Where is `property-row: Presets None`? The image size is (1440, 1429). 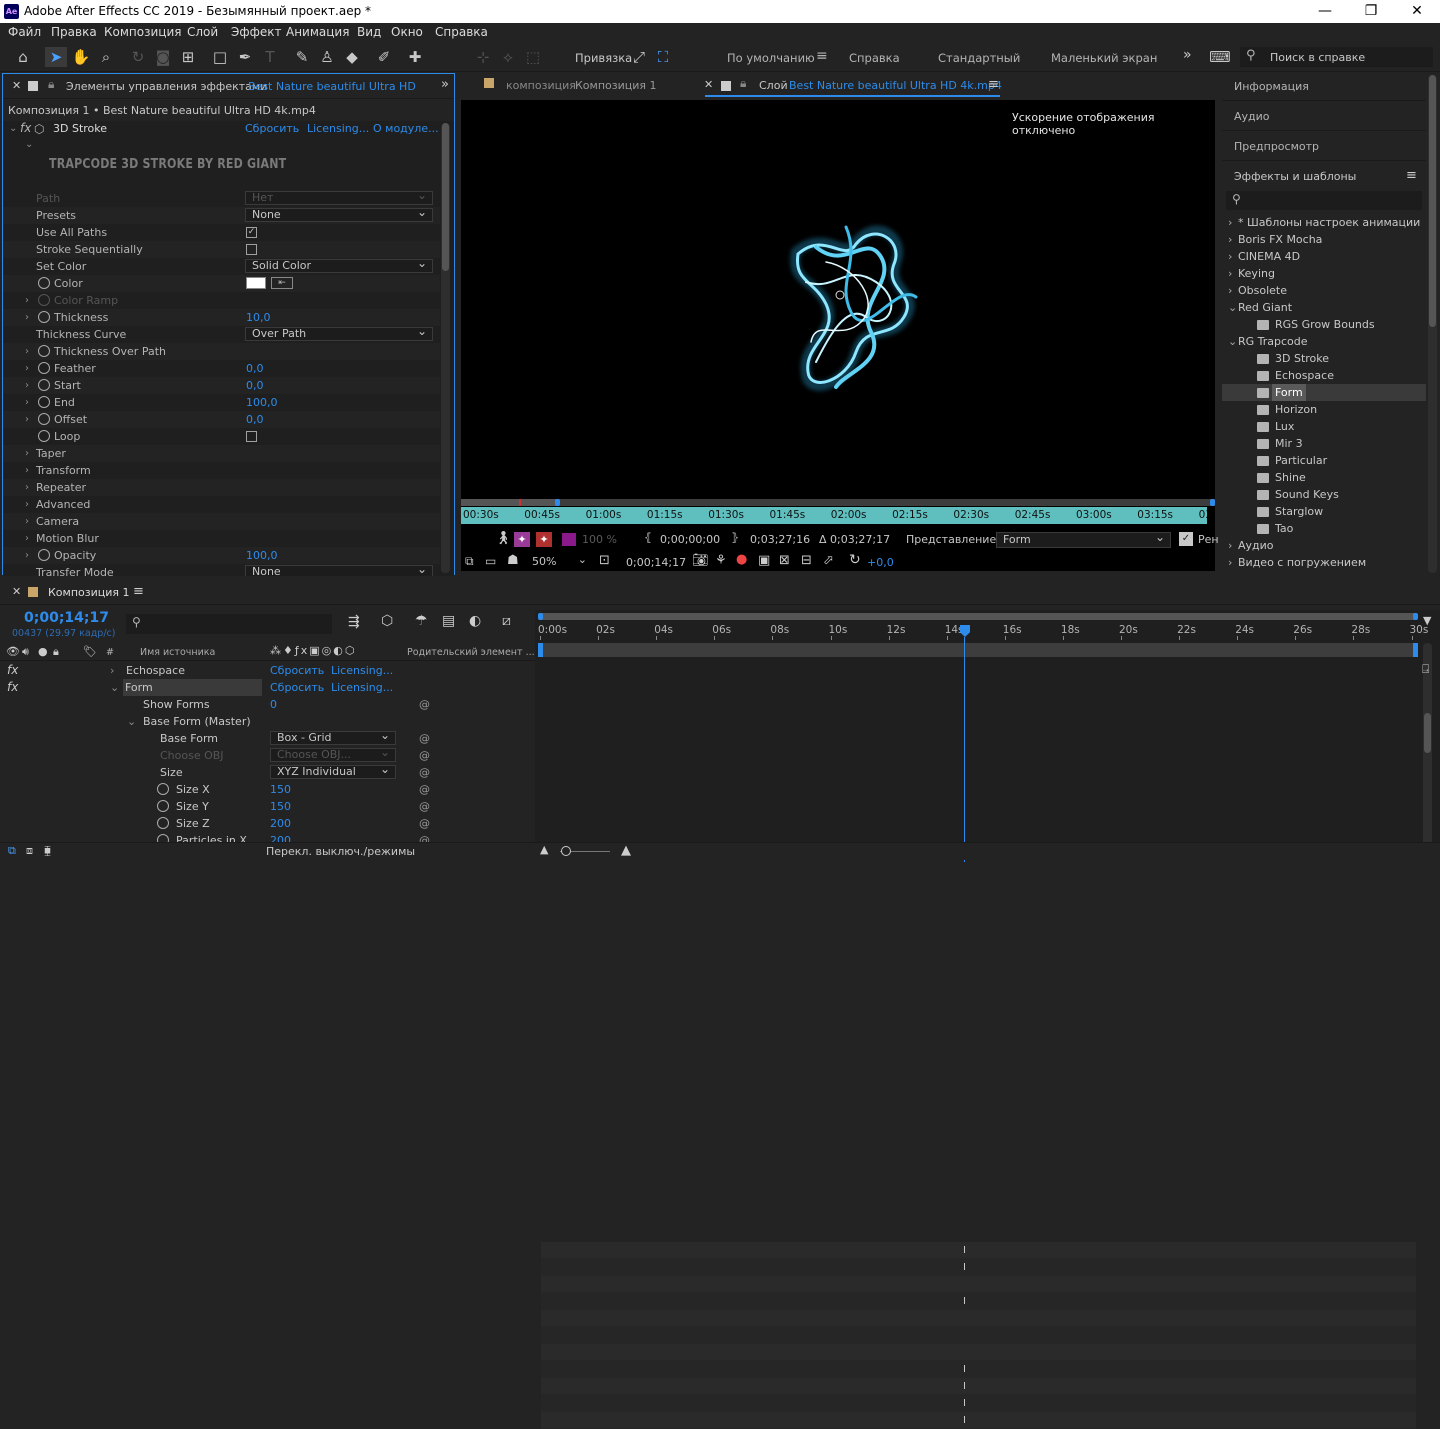
property-row: Presets None is located at coordinates (221, 215).